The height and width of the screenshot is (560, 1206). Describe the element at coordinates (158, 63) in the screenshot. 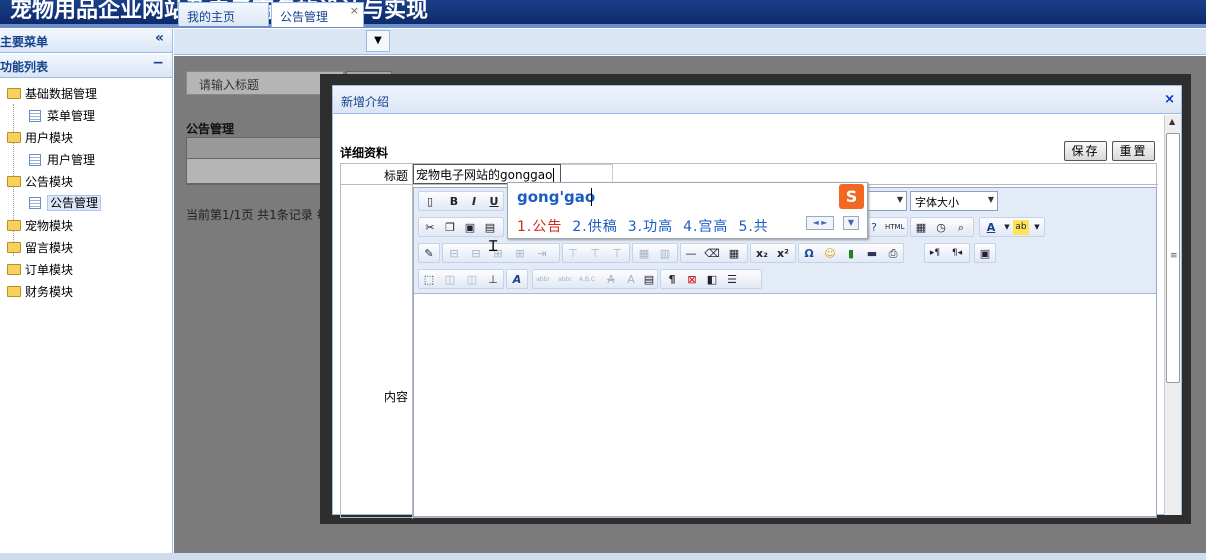

I see `minus-icon: −` at that location.